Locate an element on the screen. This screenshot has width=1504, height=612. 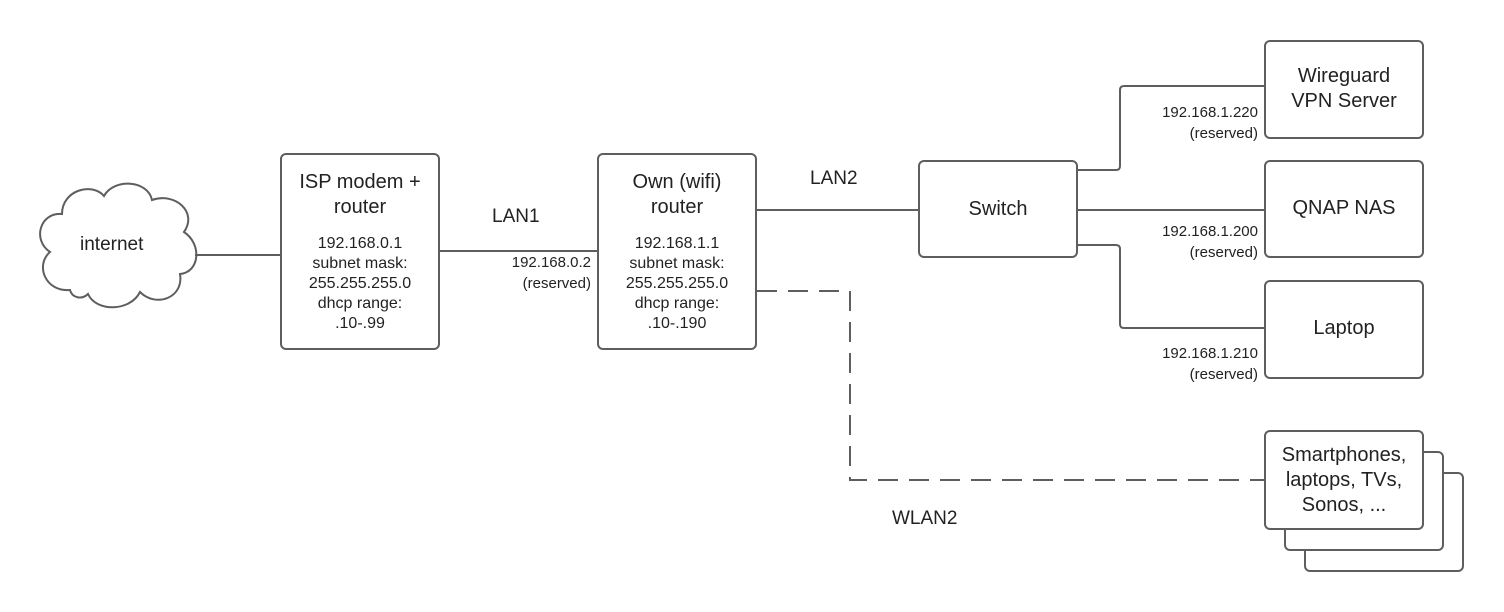
own-router-title-2: router is located at coordinates (677, 206).